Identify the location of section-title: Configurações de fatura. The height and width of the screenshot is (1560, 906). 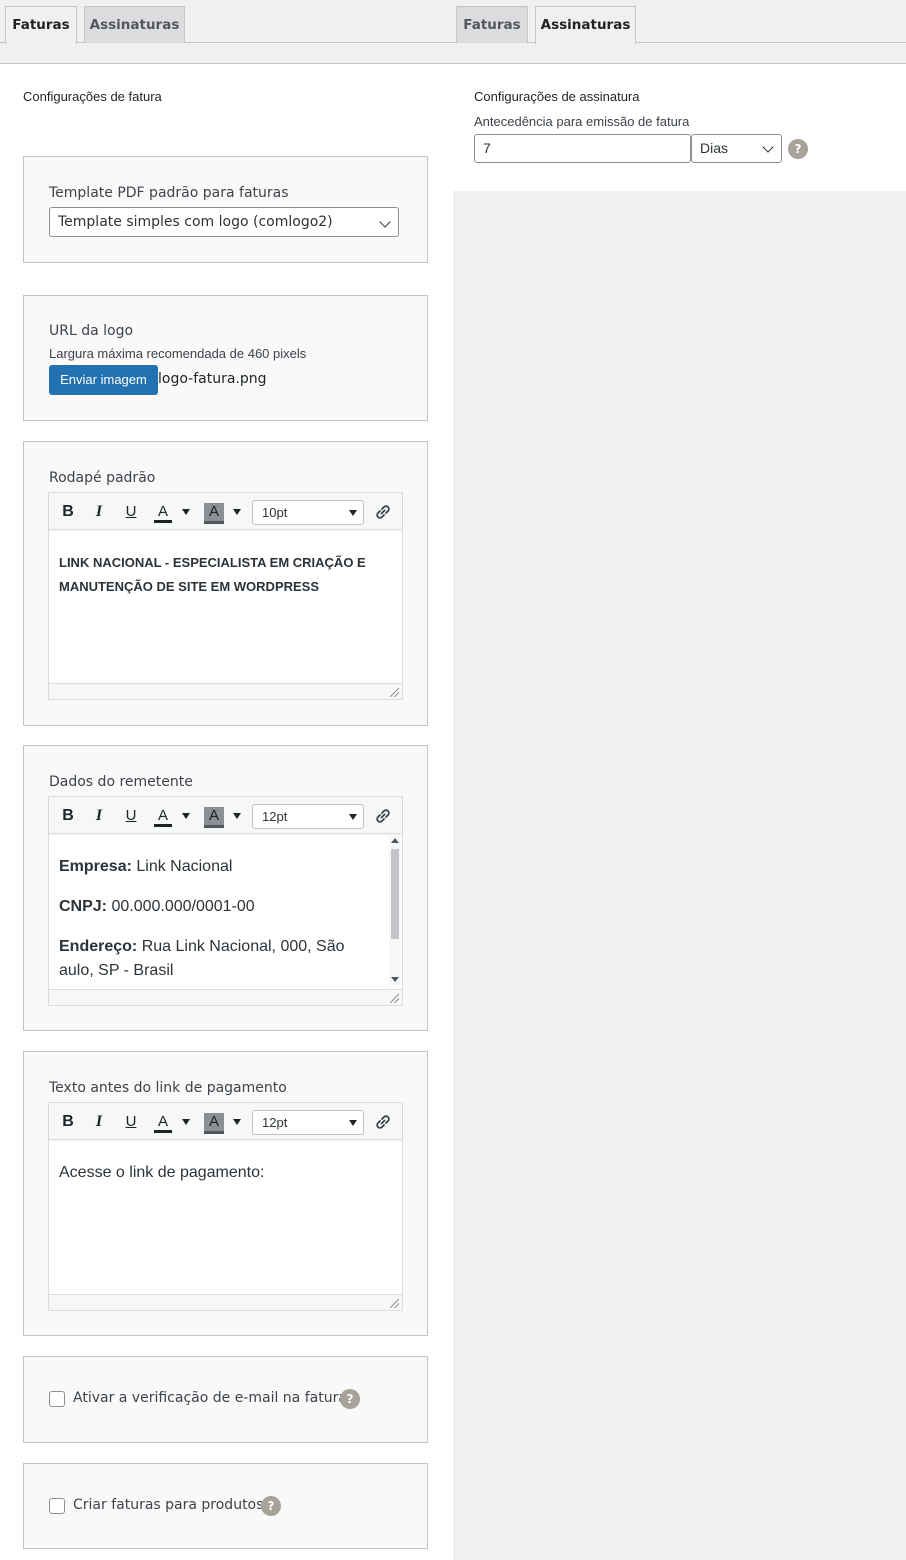
(92, 96).